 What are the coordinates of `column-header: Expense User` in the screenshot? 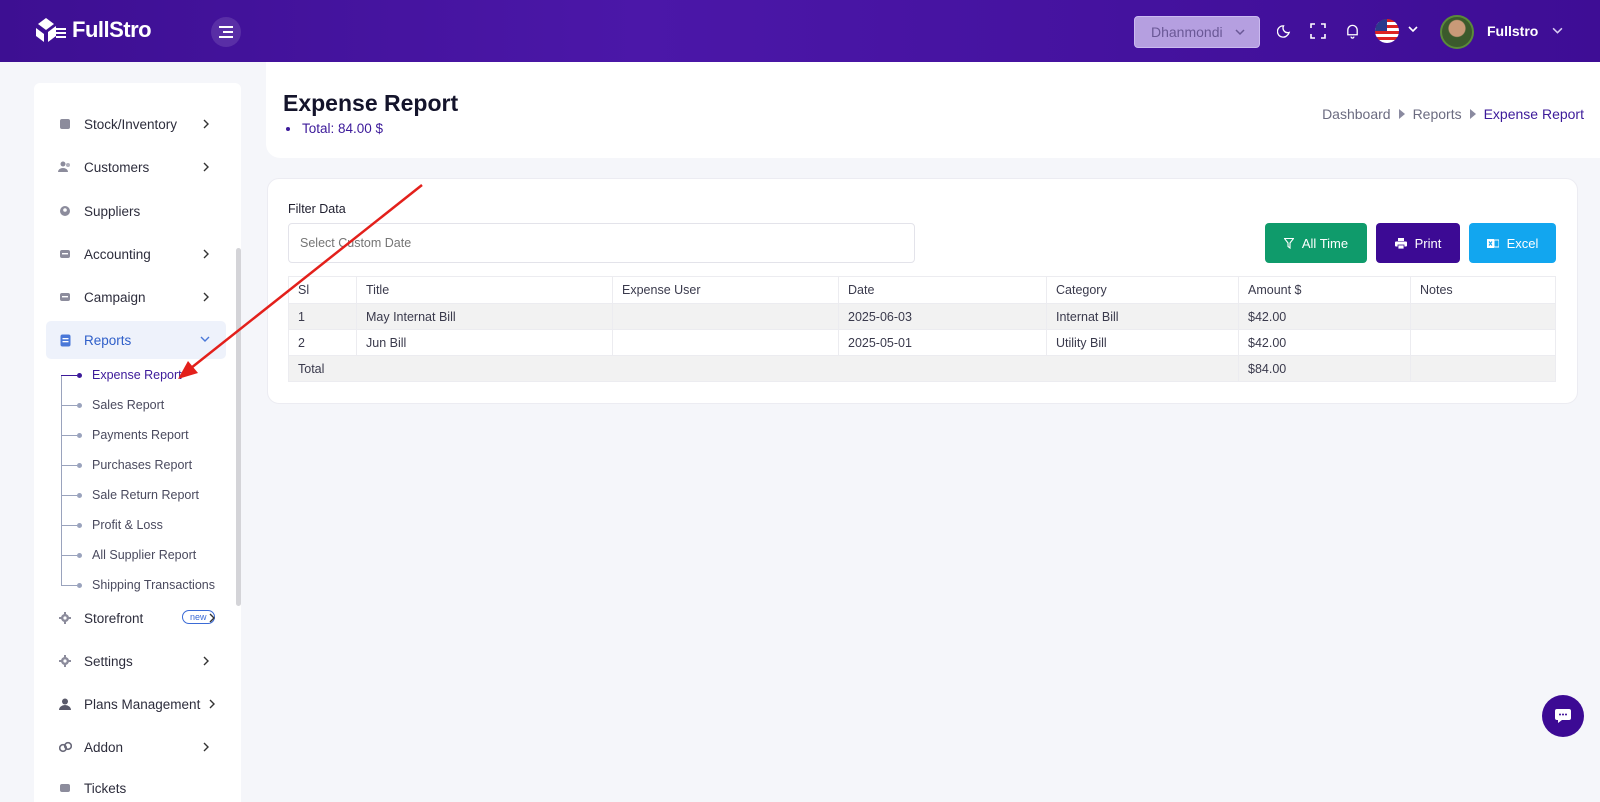 It's located at (725, 290).